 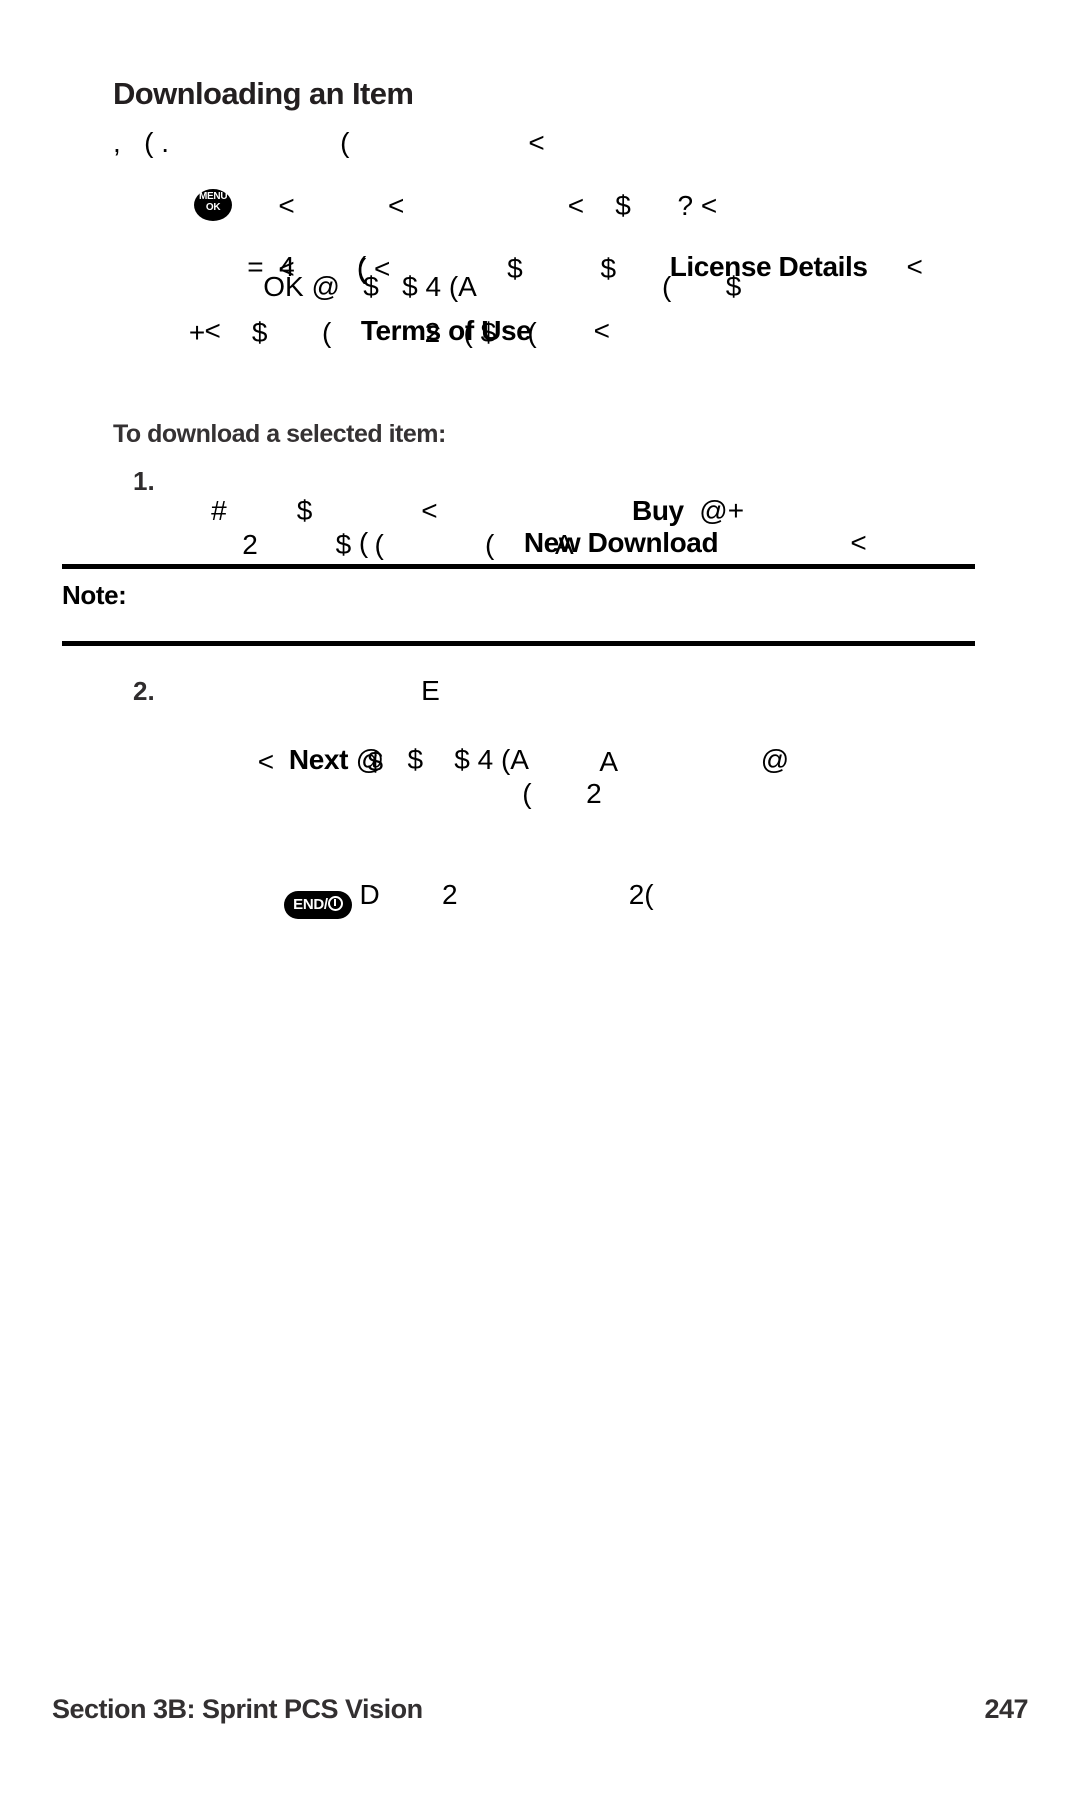 What do you see at coordinates (329, 142) in the screenshot?
I see `intro-line-1: , ( . ( <` at bounding box center [329, 142].